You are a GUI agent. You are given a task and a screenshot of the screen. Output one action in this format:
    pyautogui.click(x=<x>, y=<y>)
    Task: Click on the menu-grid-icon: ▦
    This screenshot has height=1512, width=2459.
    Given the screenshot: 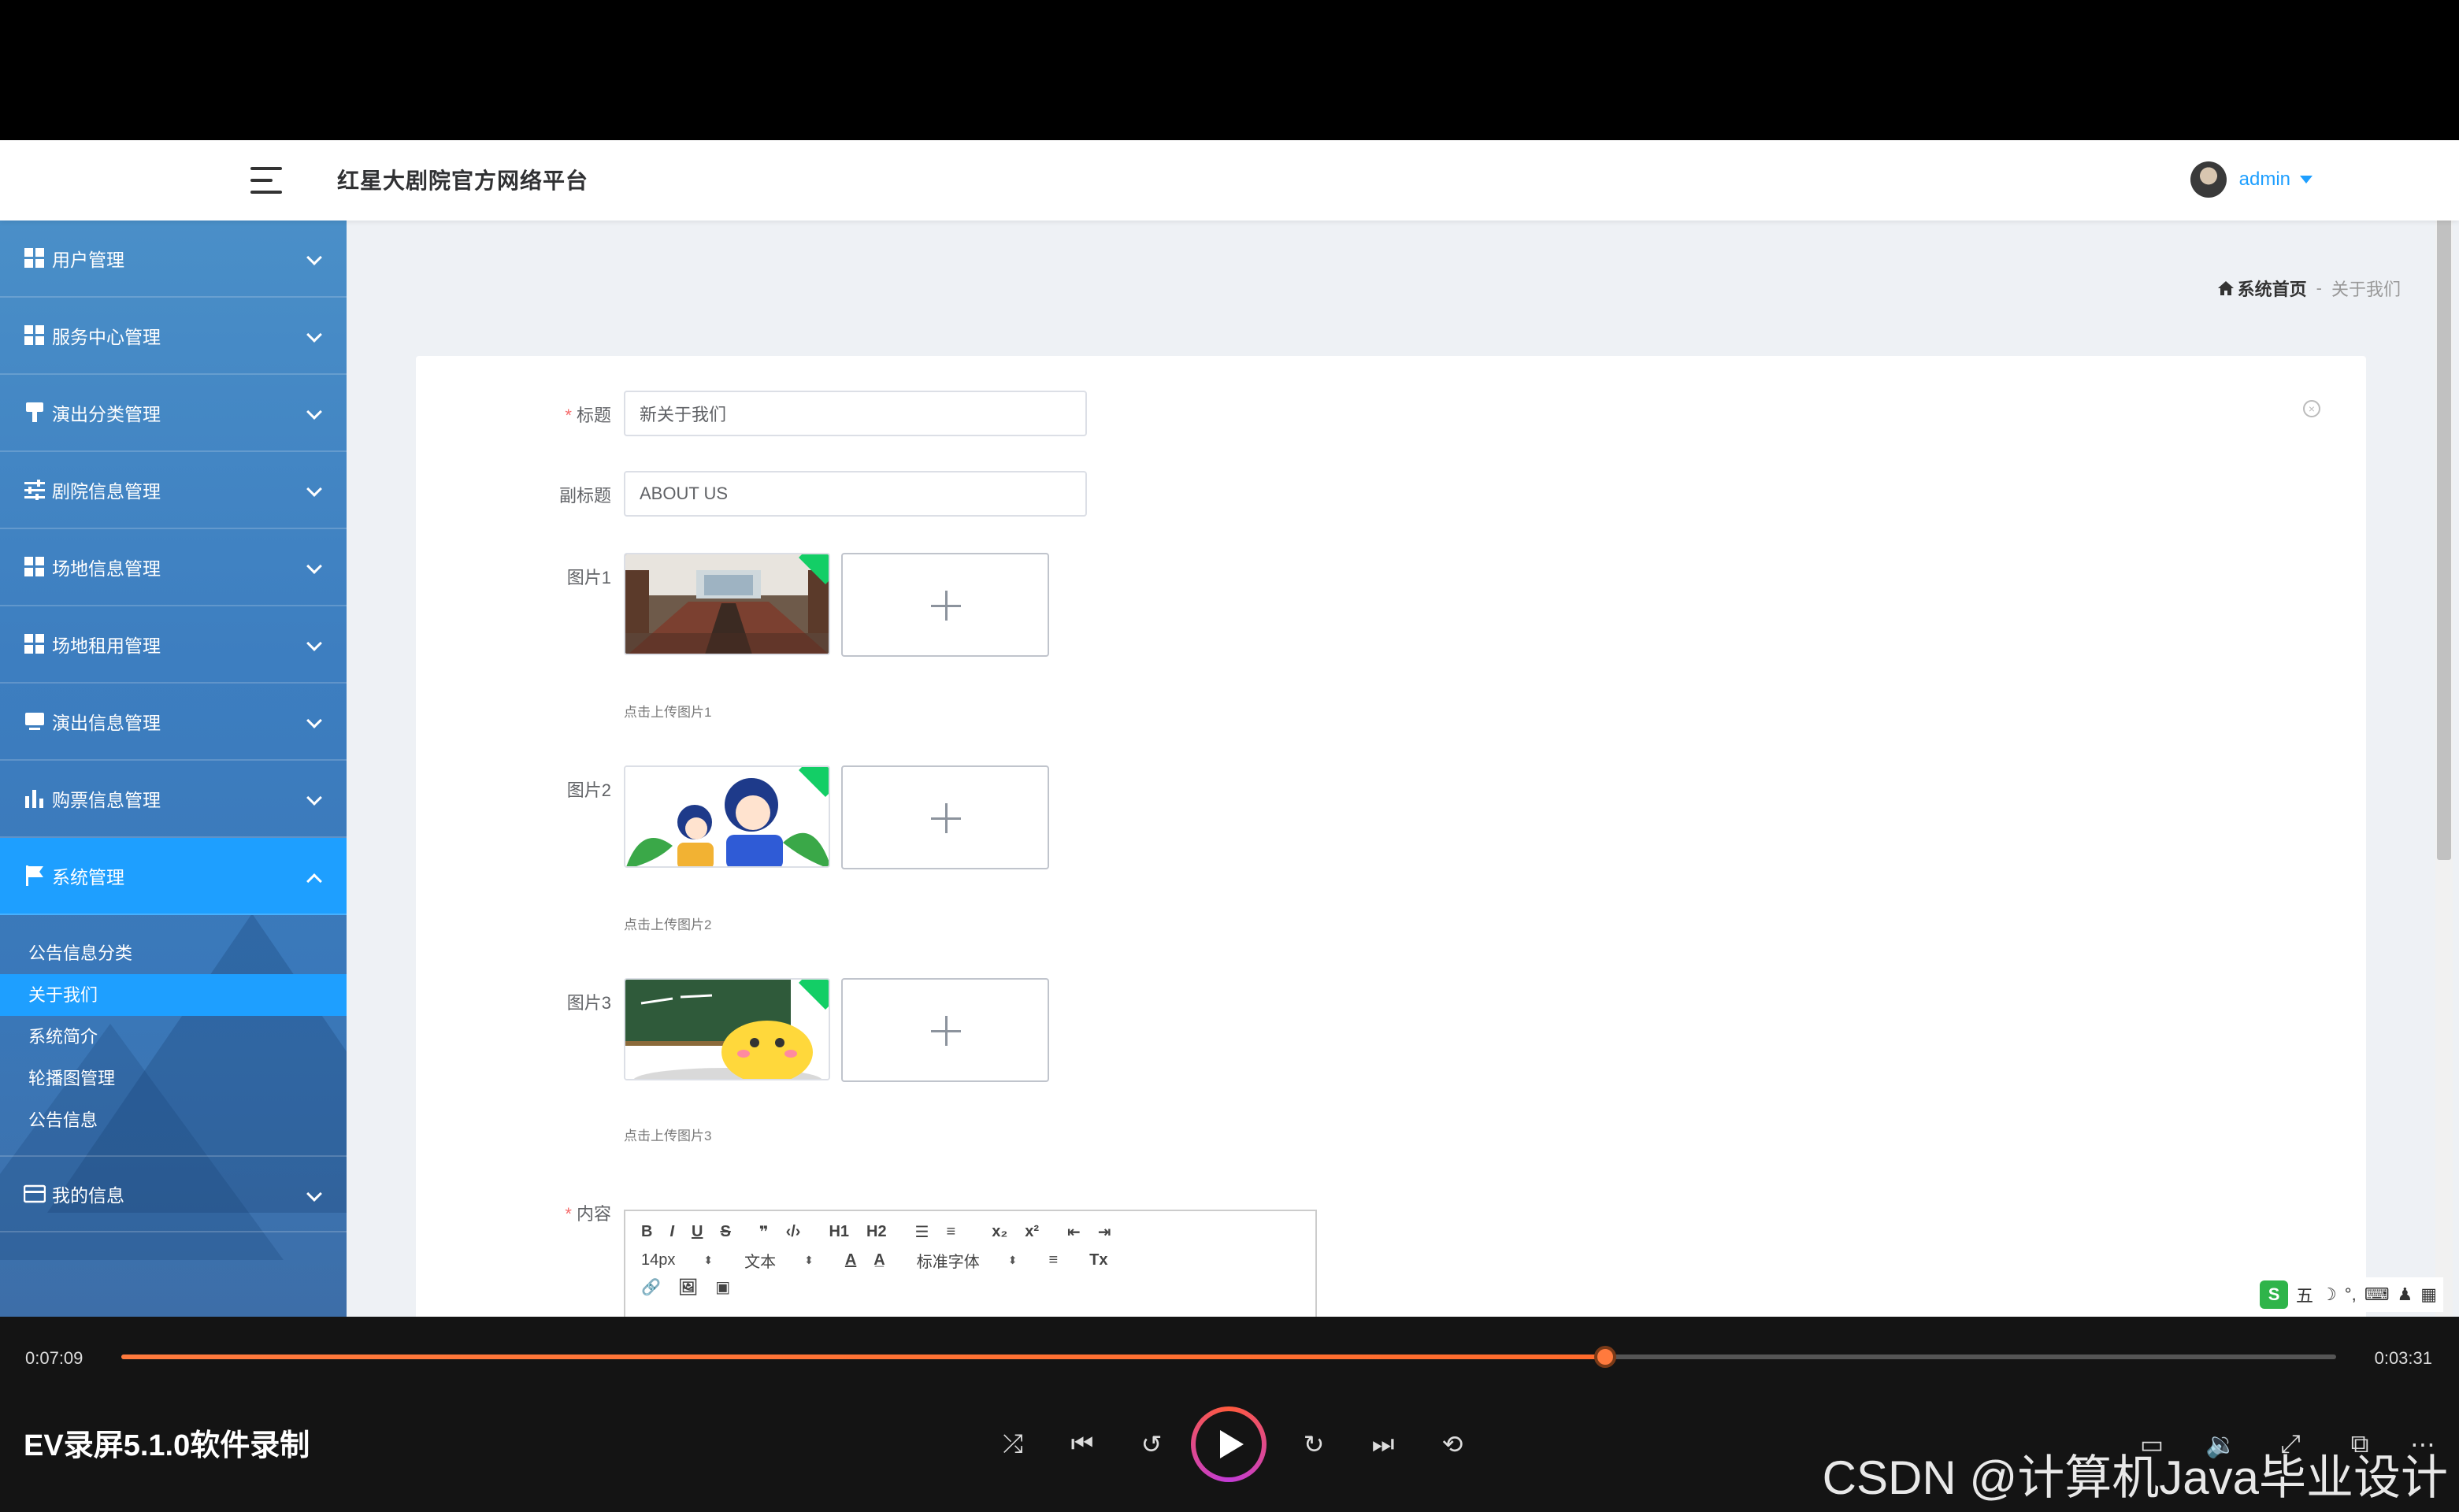 What is the action you would take?
    pyautogui.click(x=2428, y=1294)
    